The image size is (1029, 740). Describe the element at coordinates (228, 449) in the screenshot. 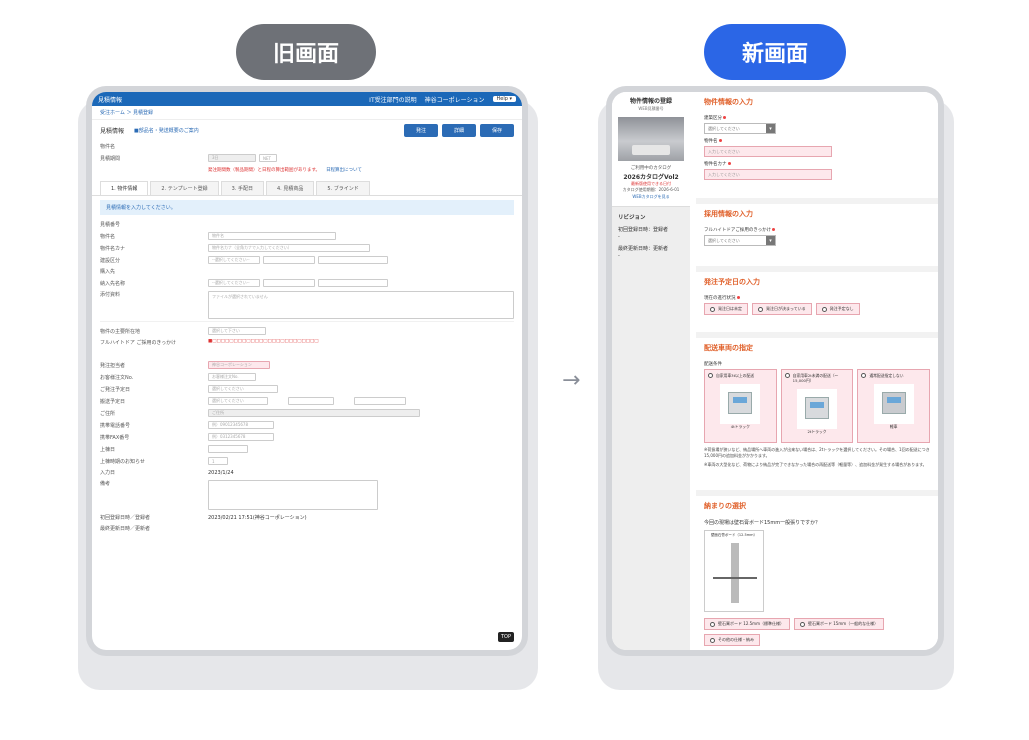

I see `ridge-date-input` at that location.